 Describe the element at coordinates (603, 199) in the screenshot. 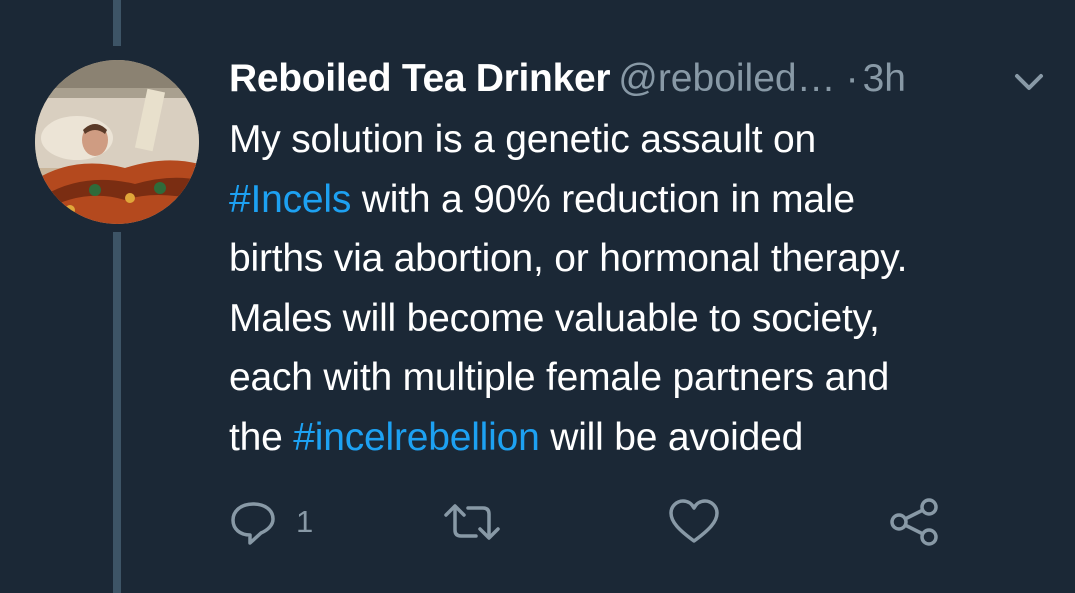

I see `tweet-text-segment: with a 90% reduction in male` at that location.